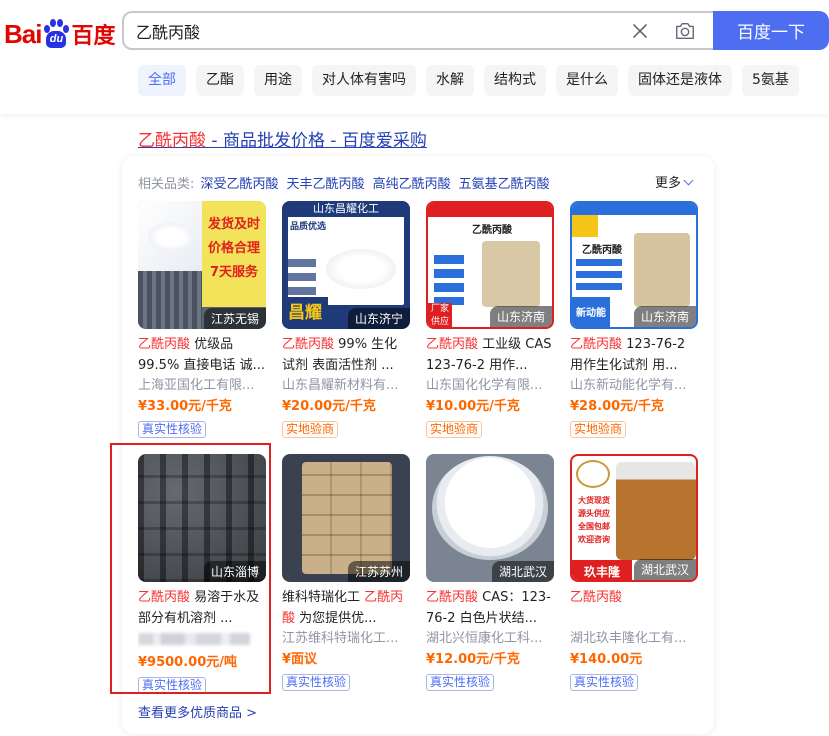 The width and height of the screenshot is (829, 736). I want to click on image-caption: 价格合理, so click(233, 248).